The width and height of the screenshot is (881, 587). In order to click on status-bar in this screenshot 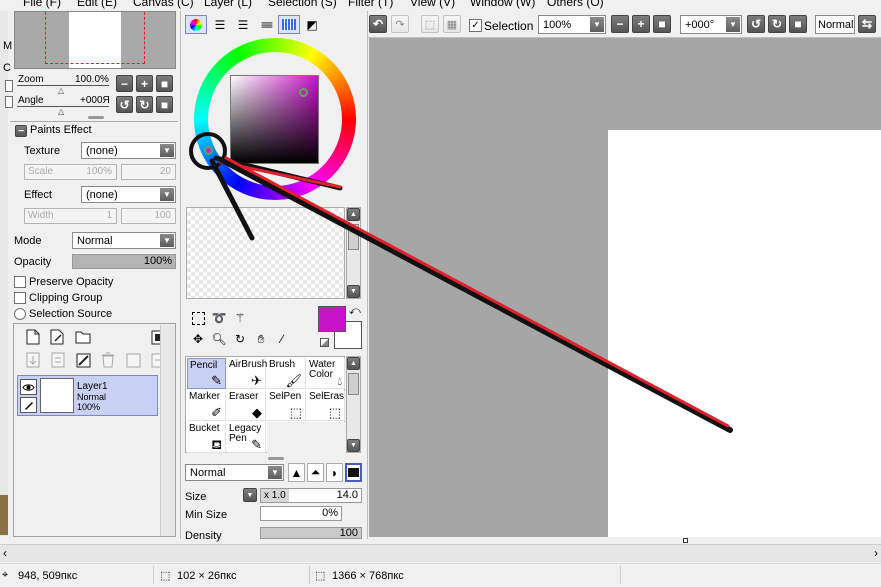, I will do `click(440, 575)`.